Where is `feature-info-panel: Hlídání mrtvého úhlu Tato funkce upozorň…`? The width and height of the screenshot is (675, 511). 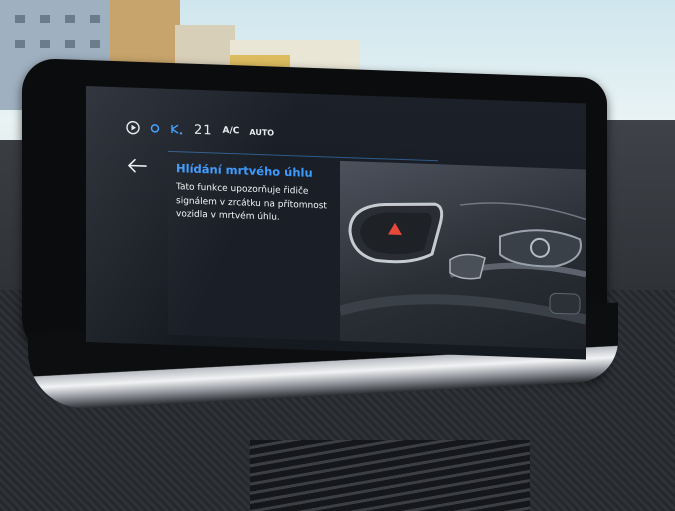
feature-info-panel: Hlídání mrtvého úhlu Tato funkce upozorň… is located at coordinates (254, 247).